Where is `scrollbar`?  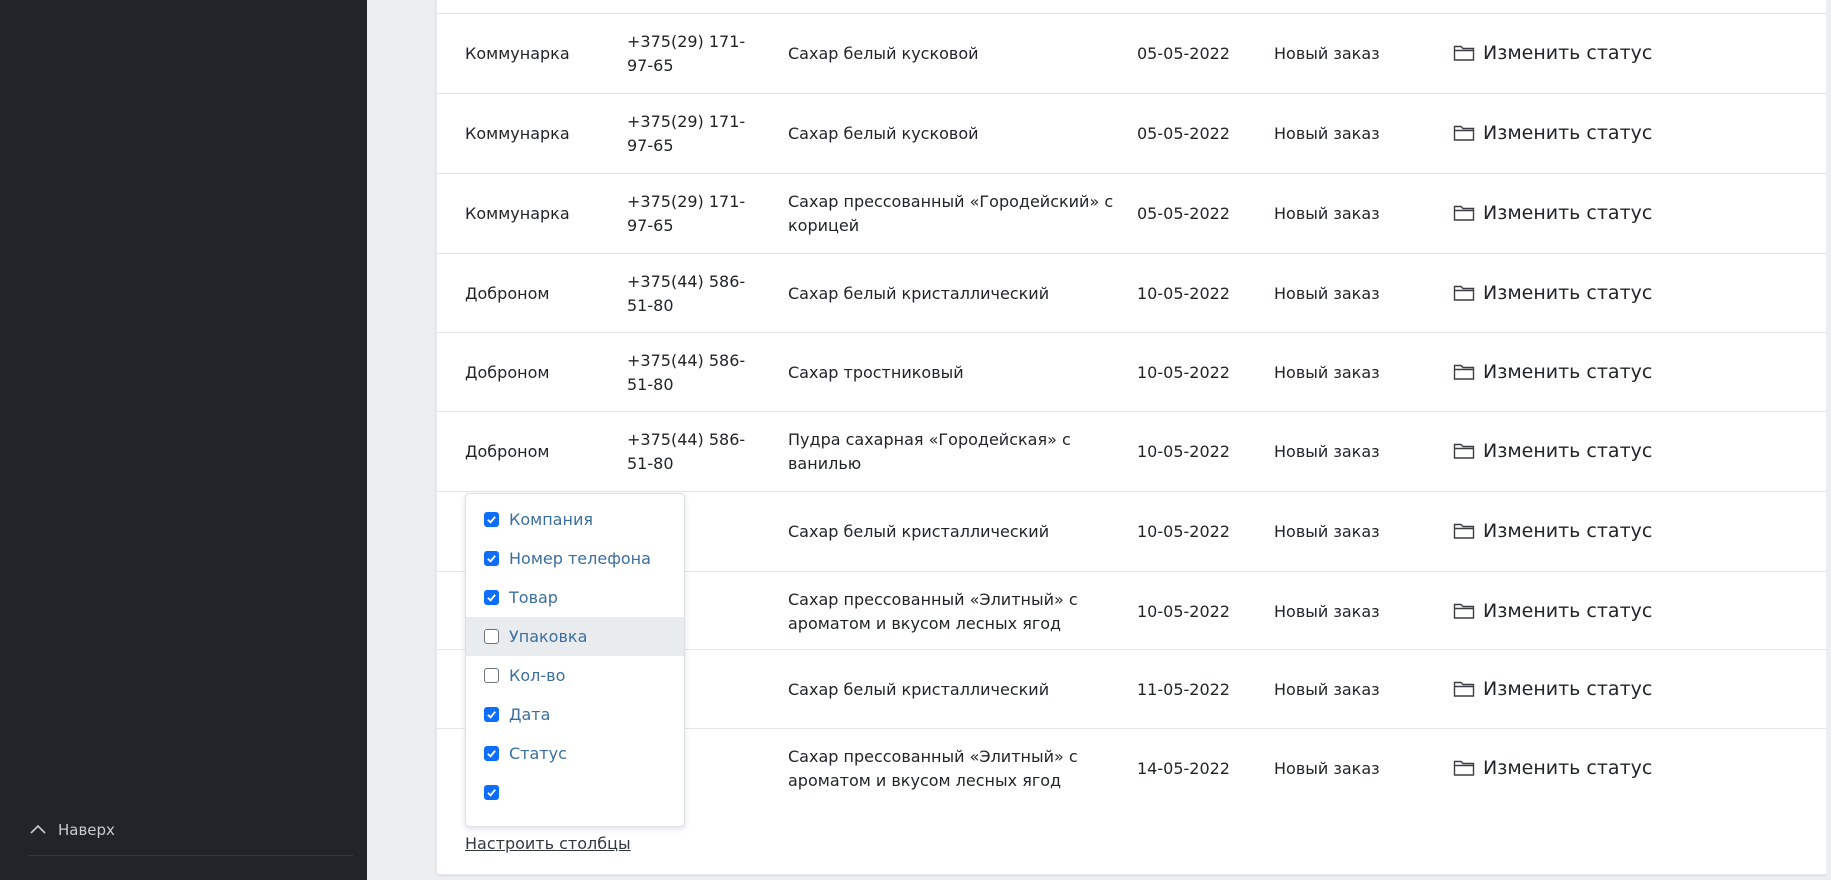
scrollbar is located at coordinates (1828, 440).